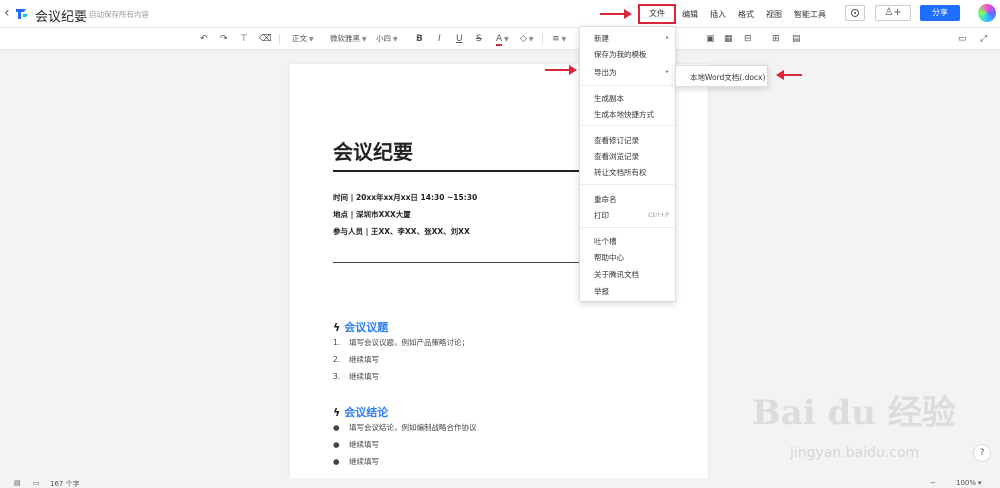  What do you see at coordinates (609, 98) in the screenshot?
I see `menu-item-duplicate: 生成副本` at bounding box center [609, 98].